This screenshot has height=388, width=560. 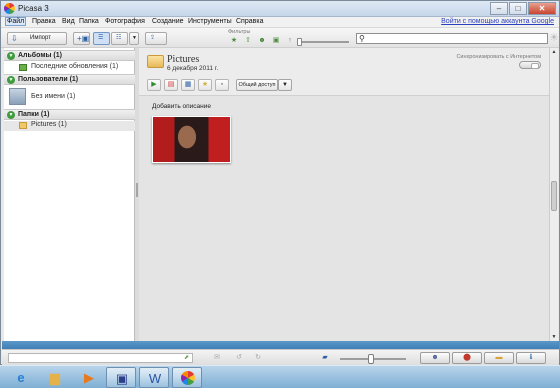 I want to click on taskbar-explorer: ▆, so click(x=55, y=377).